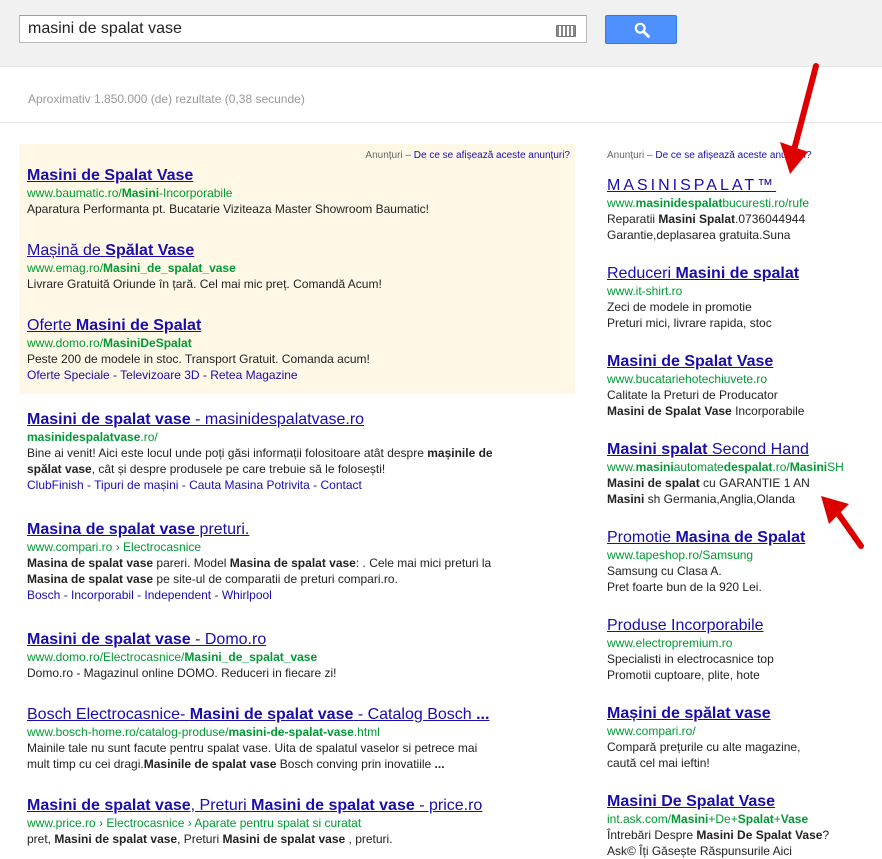 The height and width of the screenshot is (859, 882). What do you see at coordinates (423, 563) in the screenshot?
I see `text-fragment: : . Cele mai mici preturi la` at bounding box center [423, 563].